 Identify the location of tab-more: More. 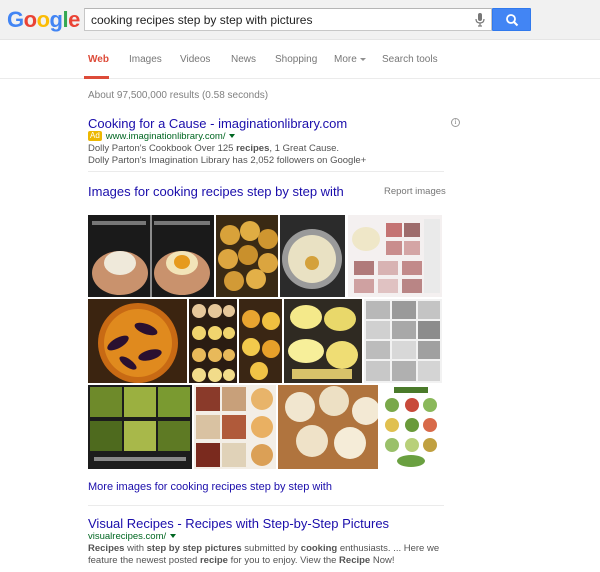
(350, 59).